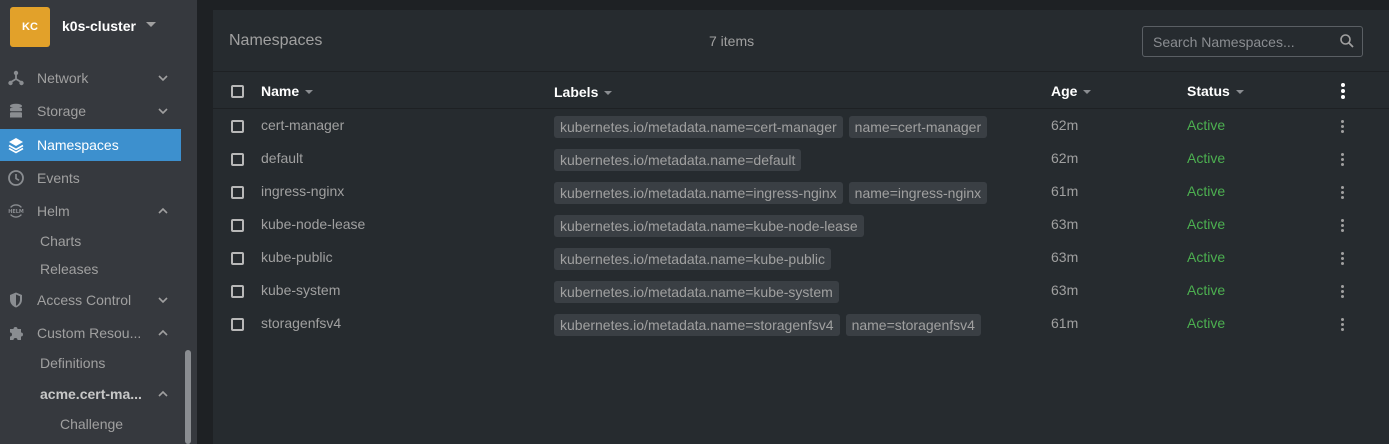  I want to click on labels-cell: kubernetes.io/metadata.name=kube-system, so click(696, 292).